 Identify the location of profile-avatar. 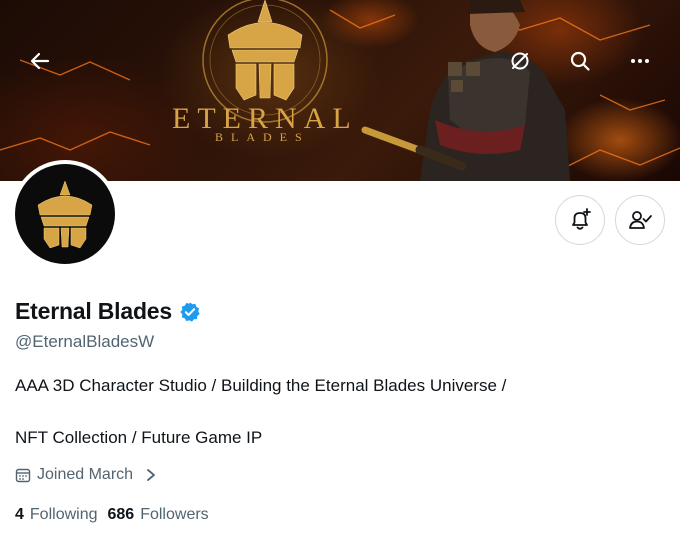
(65, 214).